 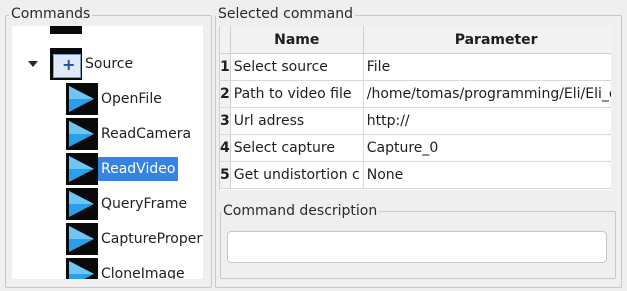 What do you see at coordinates (487, 121) in the screenshot?
I see `parameter-cell: http://` at bounding box center [487, 121].